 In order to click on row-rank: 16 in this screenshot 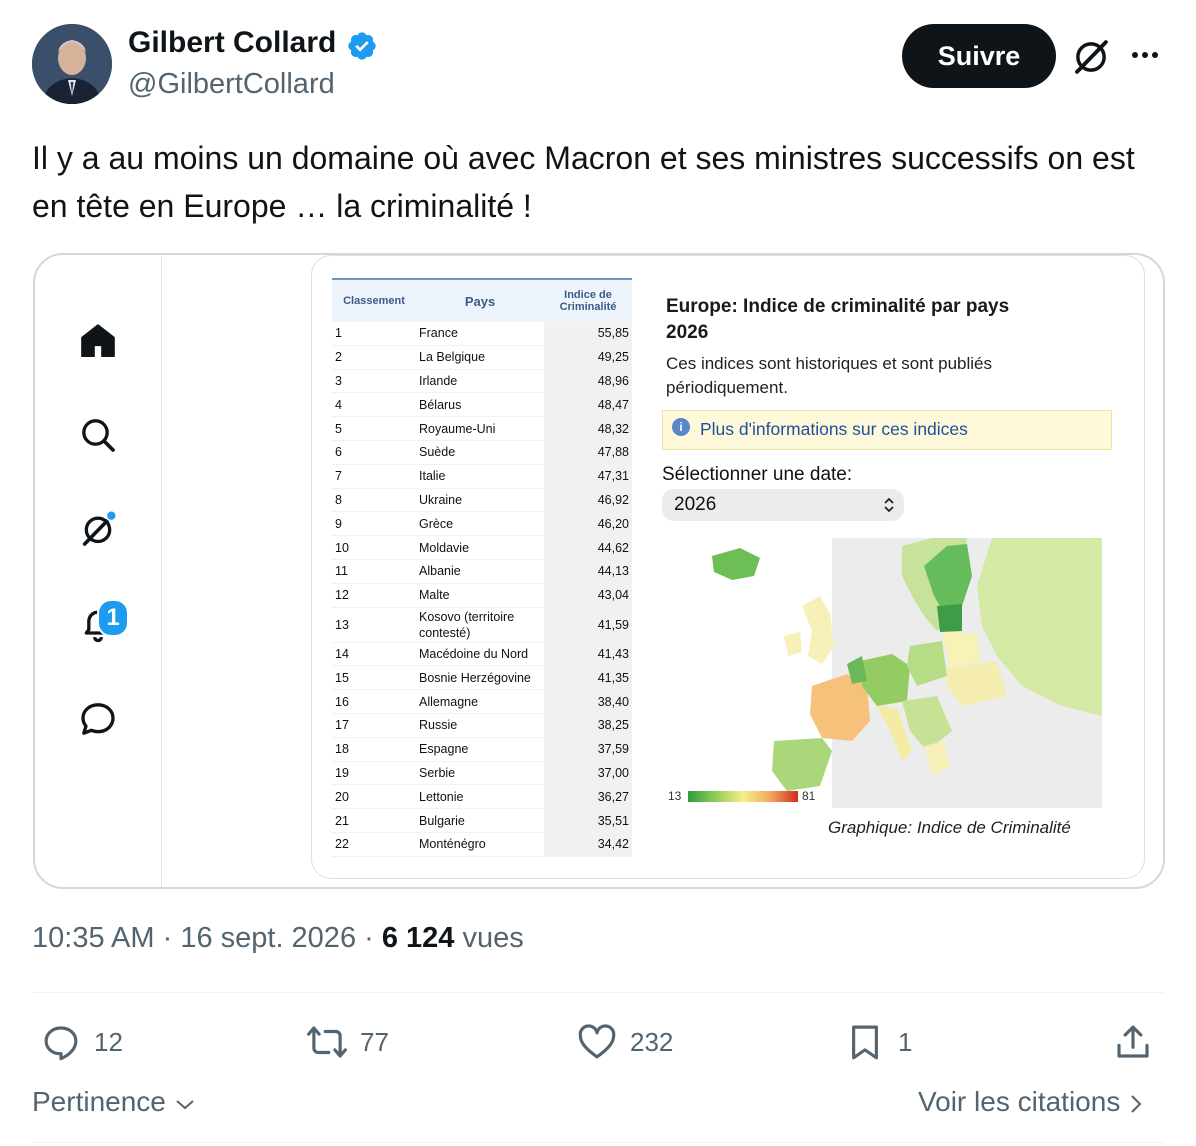, I will do `click(374, 701)`.